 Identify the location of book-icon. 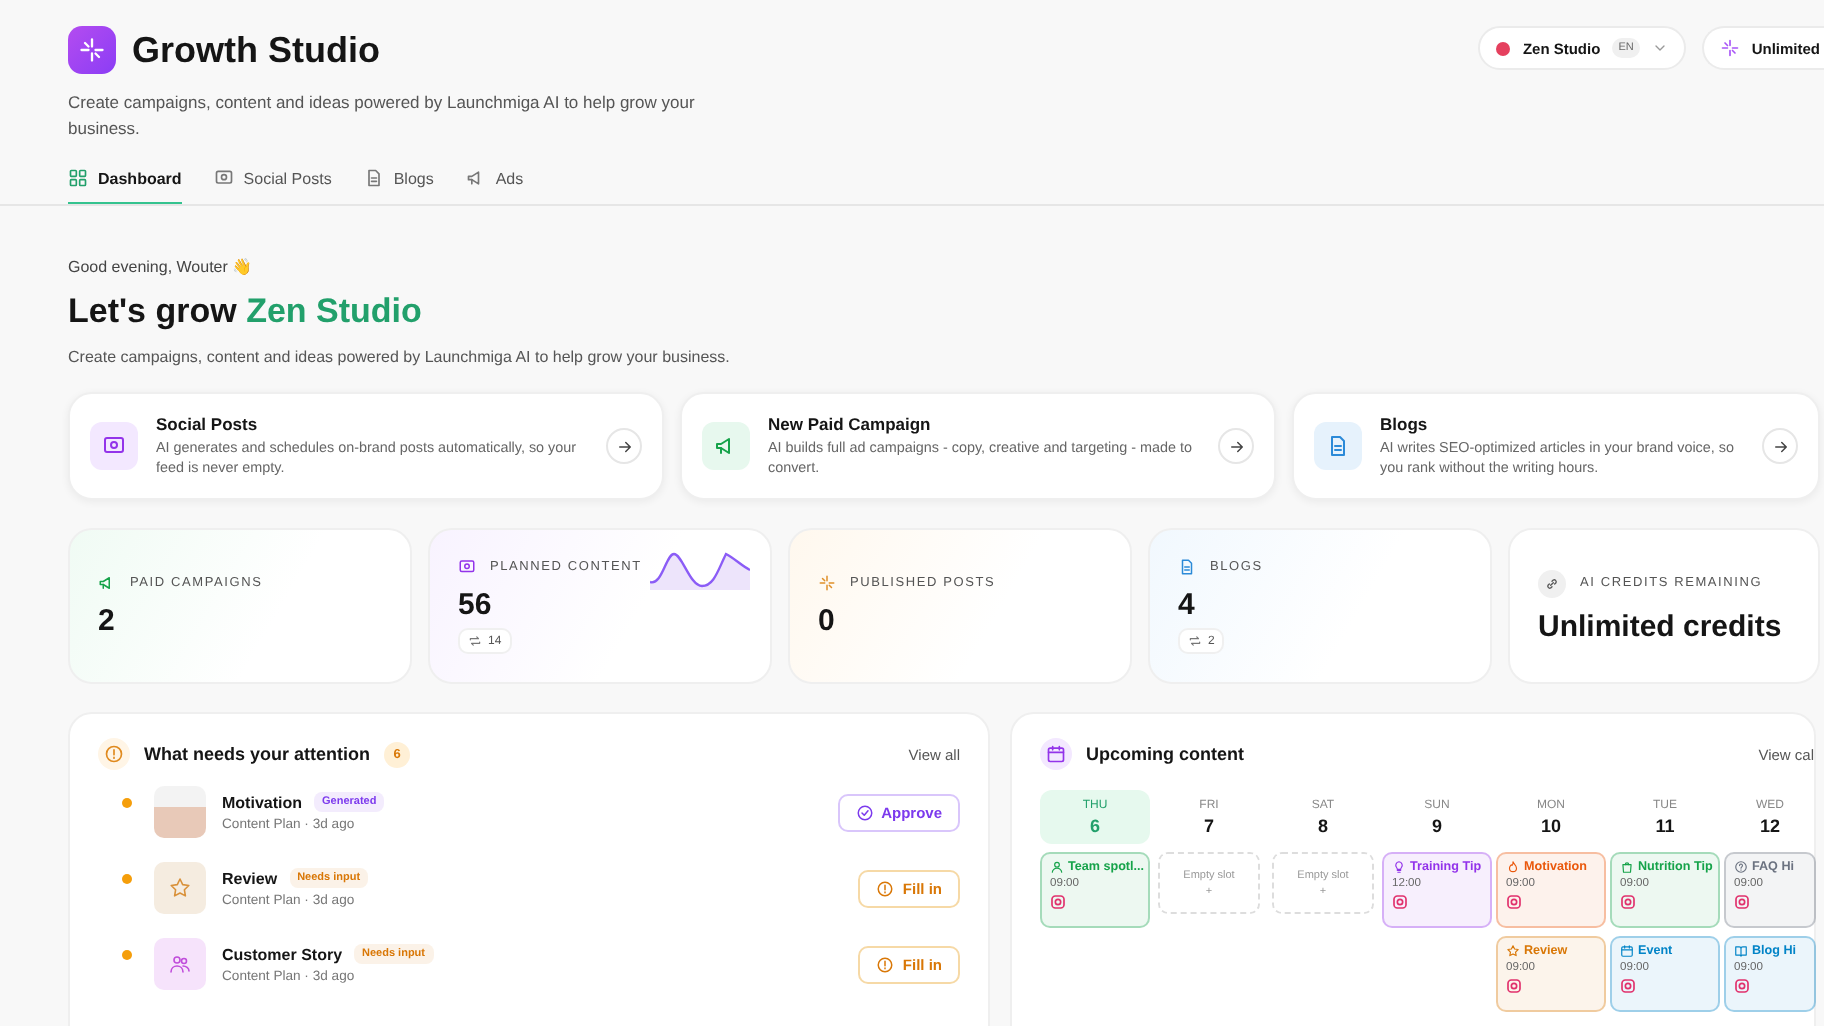
(1741, 951).